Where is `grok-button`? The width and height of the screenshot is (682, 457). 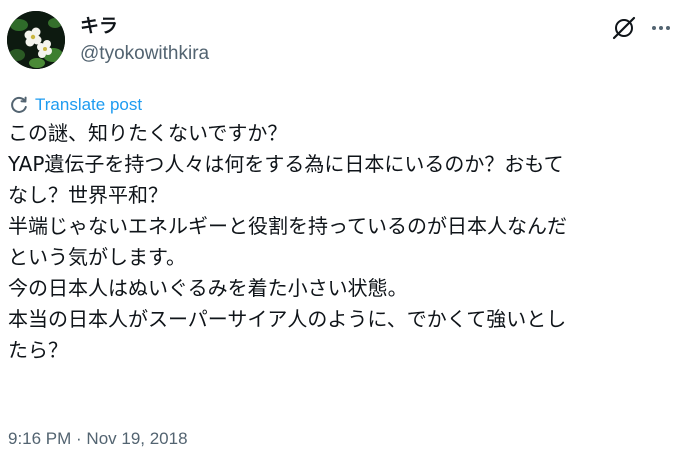 grok-button is located at coordinates (624, 28).